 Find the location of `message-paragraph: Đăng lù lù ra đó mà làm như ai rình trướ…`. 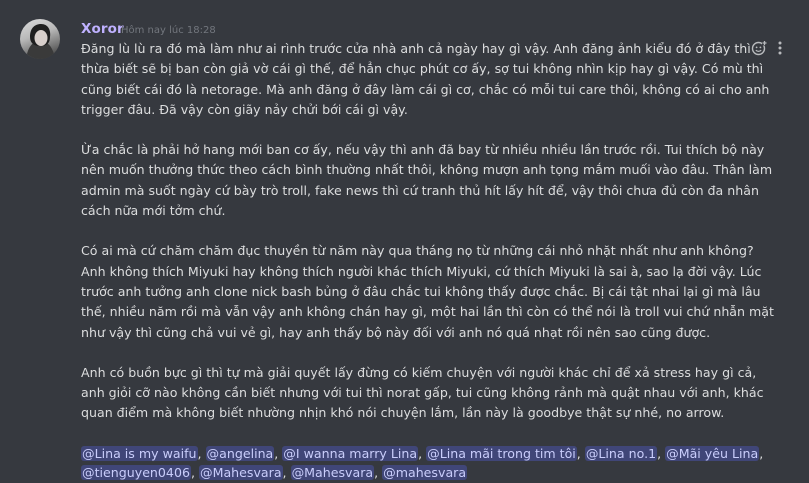

message-paragraph: Đăng lù lù ra đó mà làm như ai rình trướ… is located at coordinates (425, 79).